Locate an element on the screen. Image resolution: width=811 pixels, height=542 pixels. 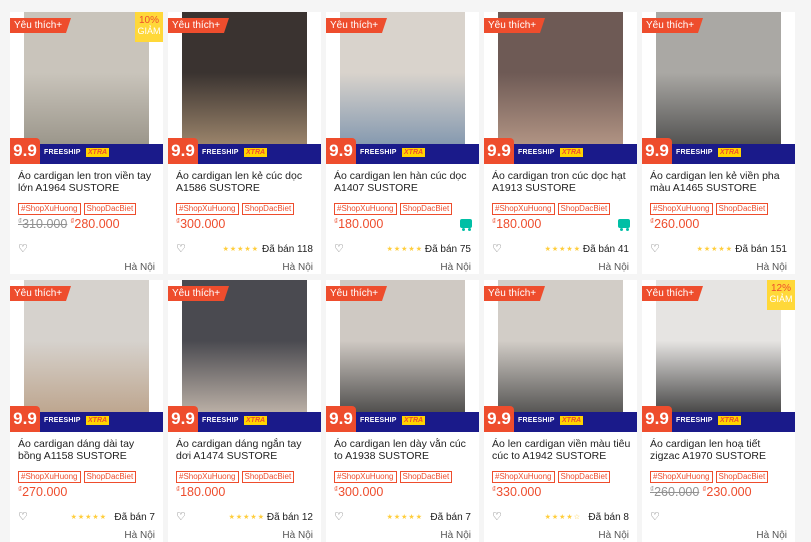
sold-count: Đã bán 8 is located at coordinates (608, 517).